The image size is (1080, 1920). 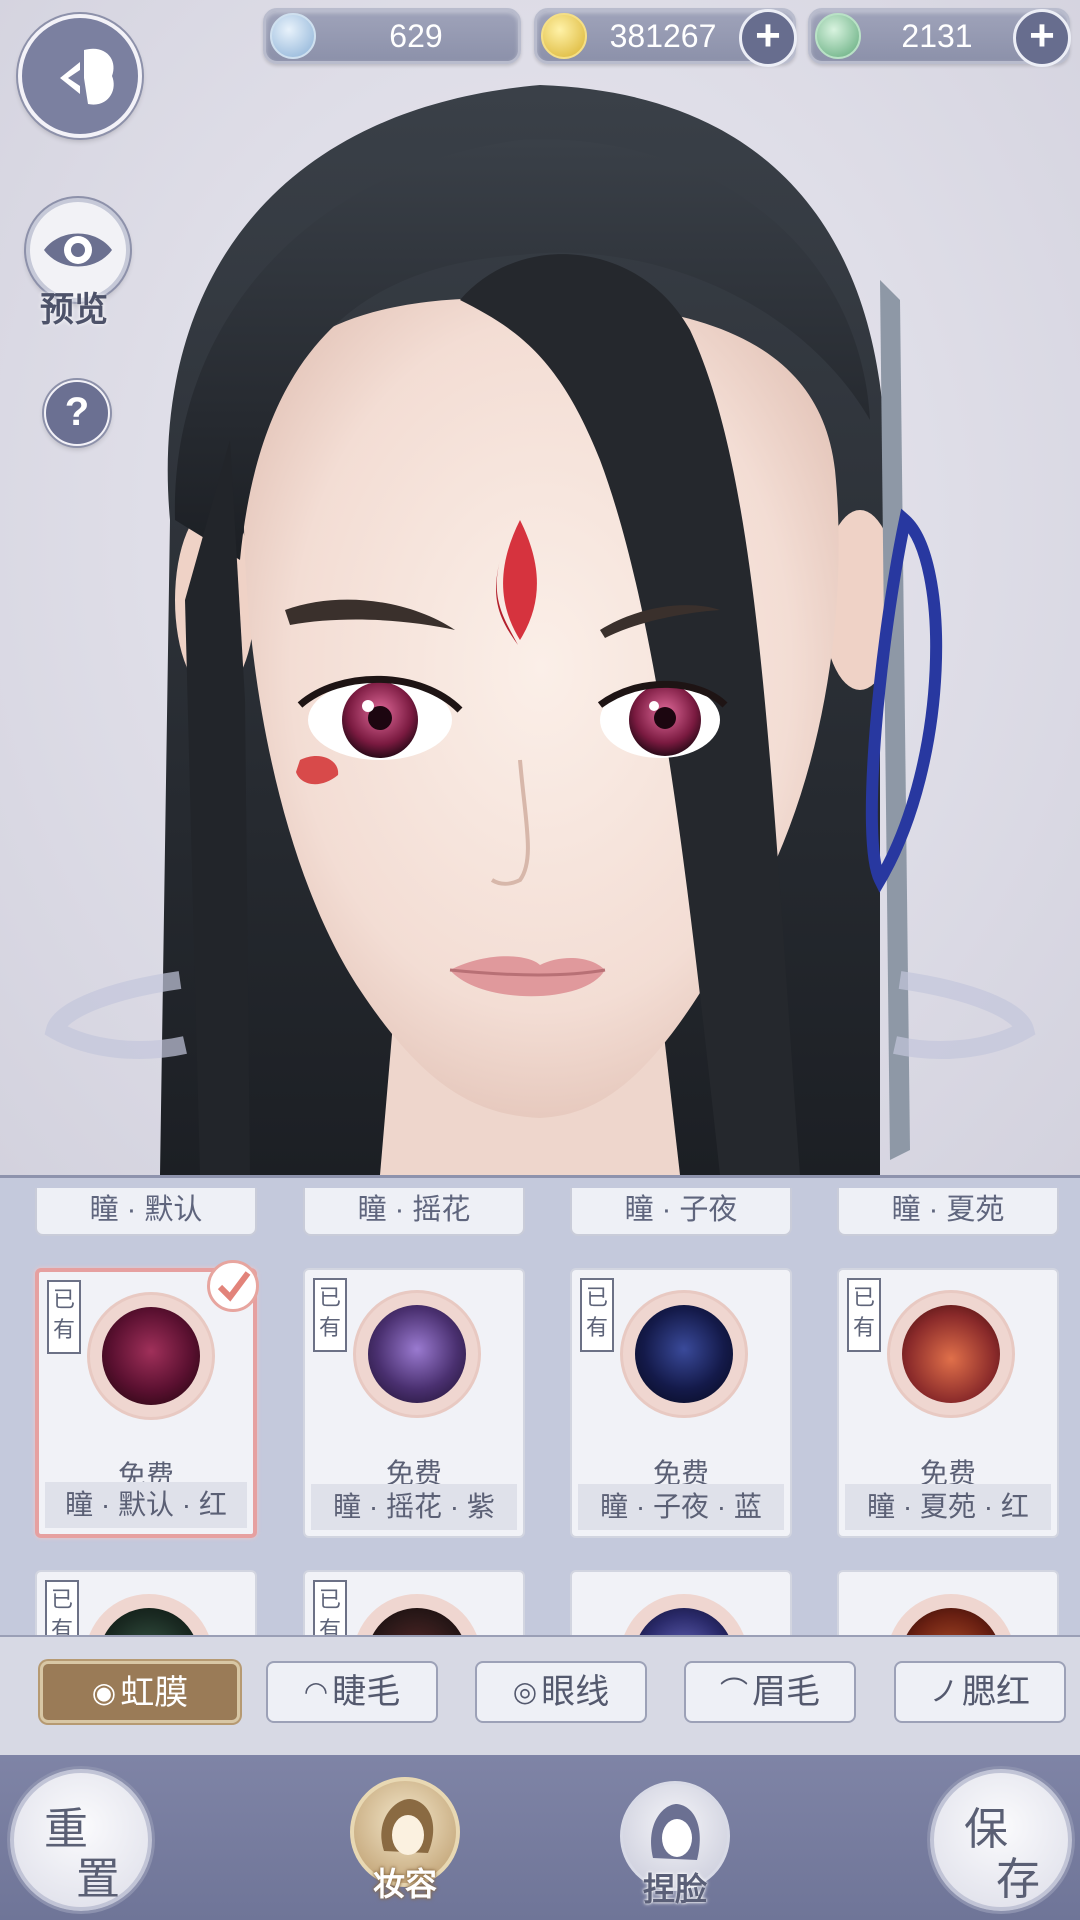 I want to click on eyeliner-icon: ◎, so click(x=525, y=1691).